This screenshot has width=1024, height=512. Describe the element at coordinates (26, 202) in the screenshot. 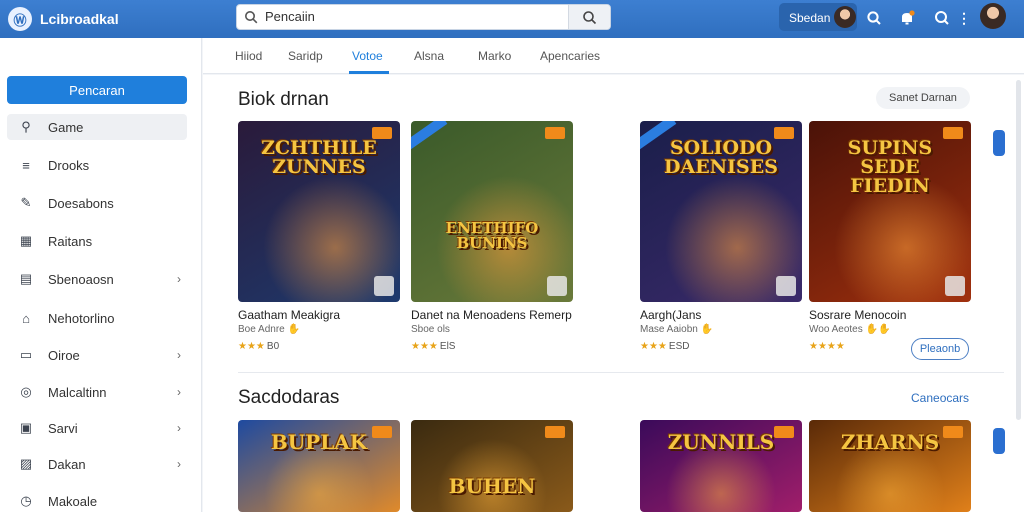

I see `pen-icon: ✎` at that location.